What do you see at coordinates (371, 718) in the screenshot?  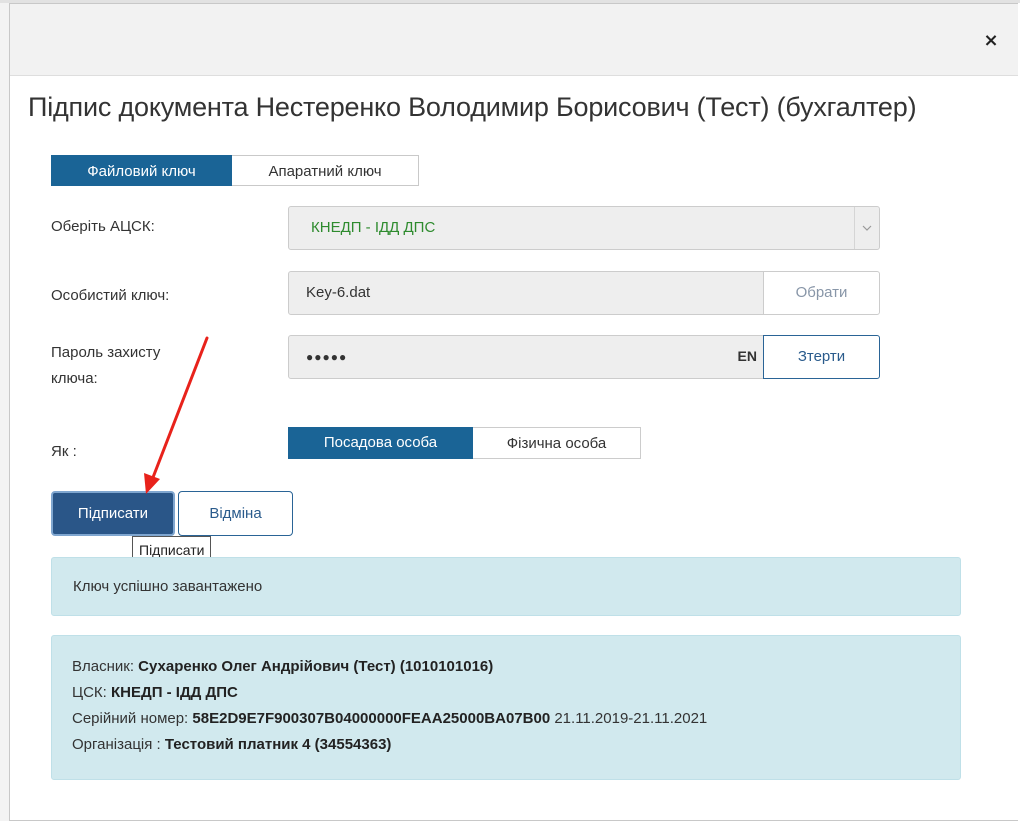 I see `cert-serial-value: 58E2D9E7F900307B04000000FEAA25000BA07B00` at bounding box center [371, 718].